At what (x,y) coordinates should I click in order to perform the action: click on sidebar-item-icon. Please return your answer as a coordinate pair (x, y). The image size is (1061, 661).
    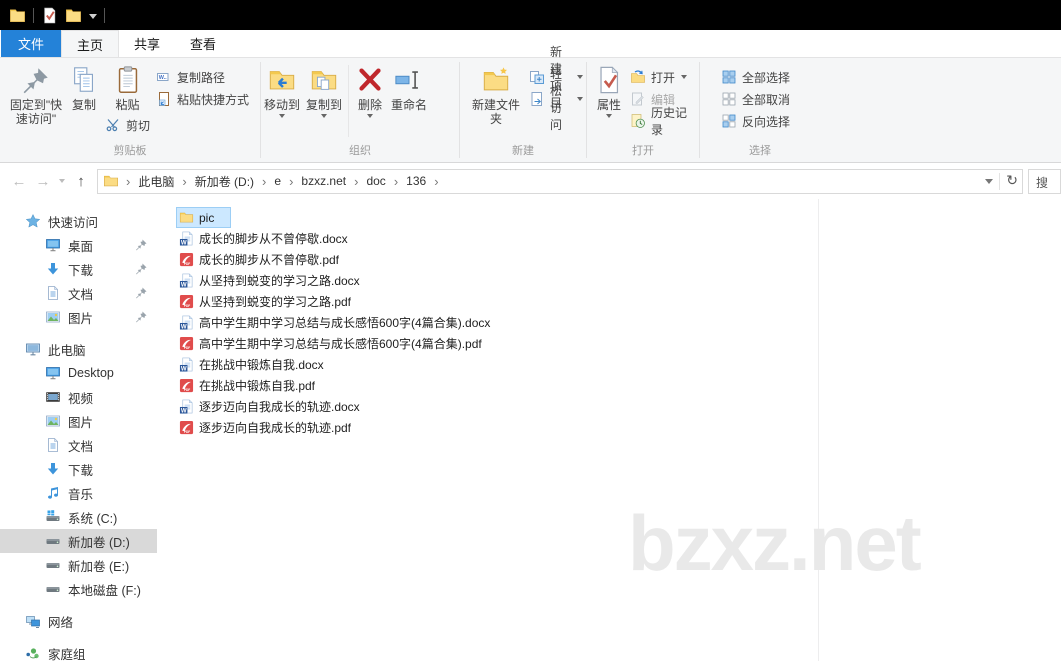
    Looking at the image, I should click on (56, 245).